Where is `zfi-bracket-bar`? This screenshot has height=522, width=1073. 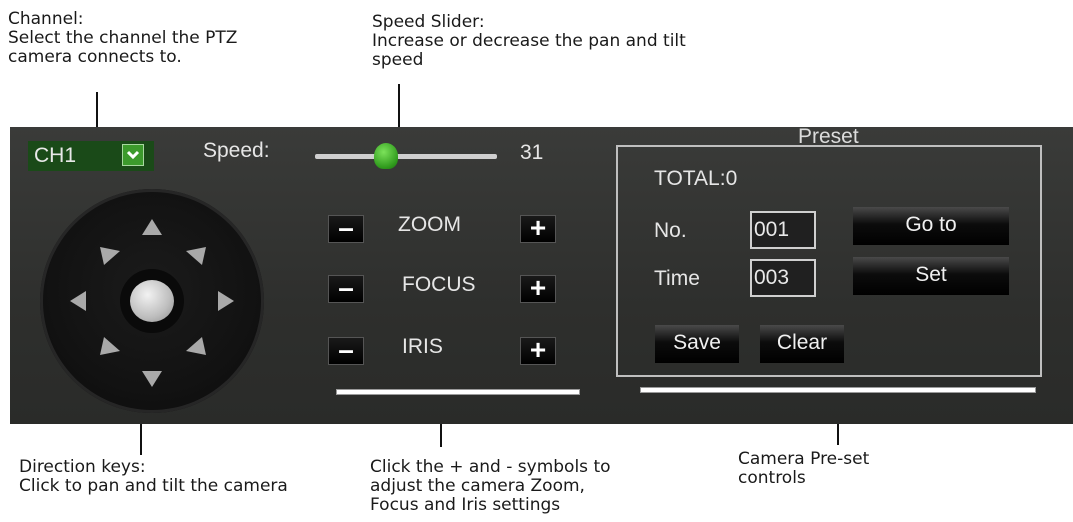 zfi-bracket-bar is located at coordinates (458, 392).